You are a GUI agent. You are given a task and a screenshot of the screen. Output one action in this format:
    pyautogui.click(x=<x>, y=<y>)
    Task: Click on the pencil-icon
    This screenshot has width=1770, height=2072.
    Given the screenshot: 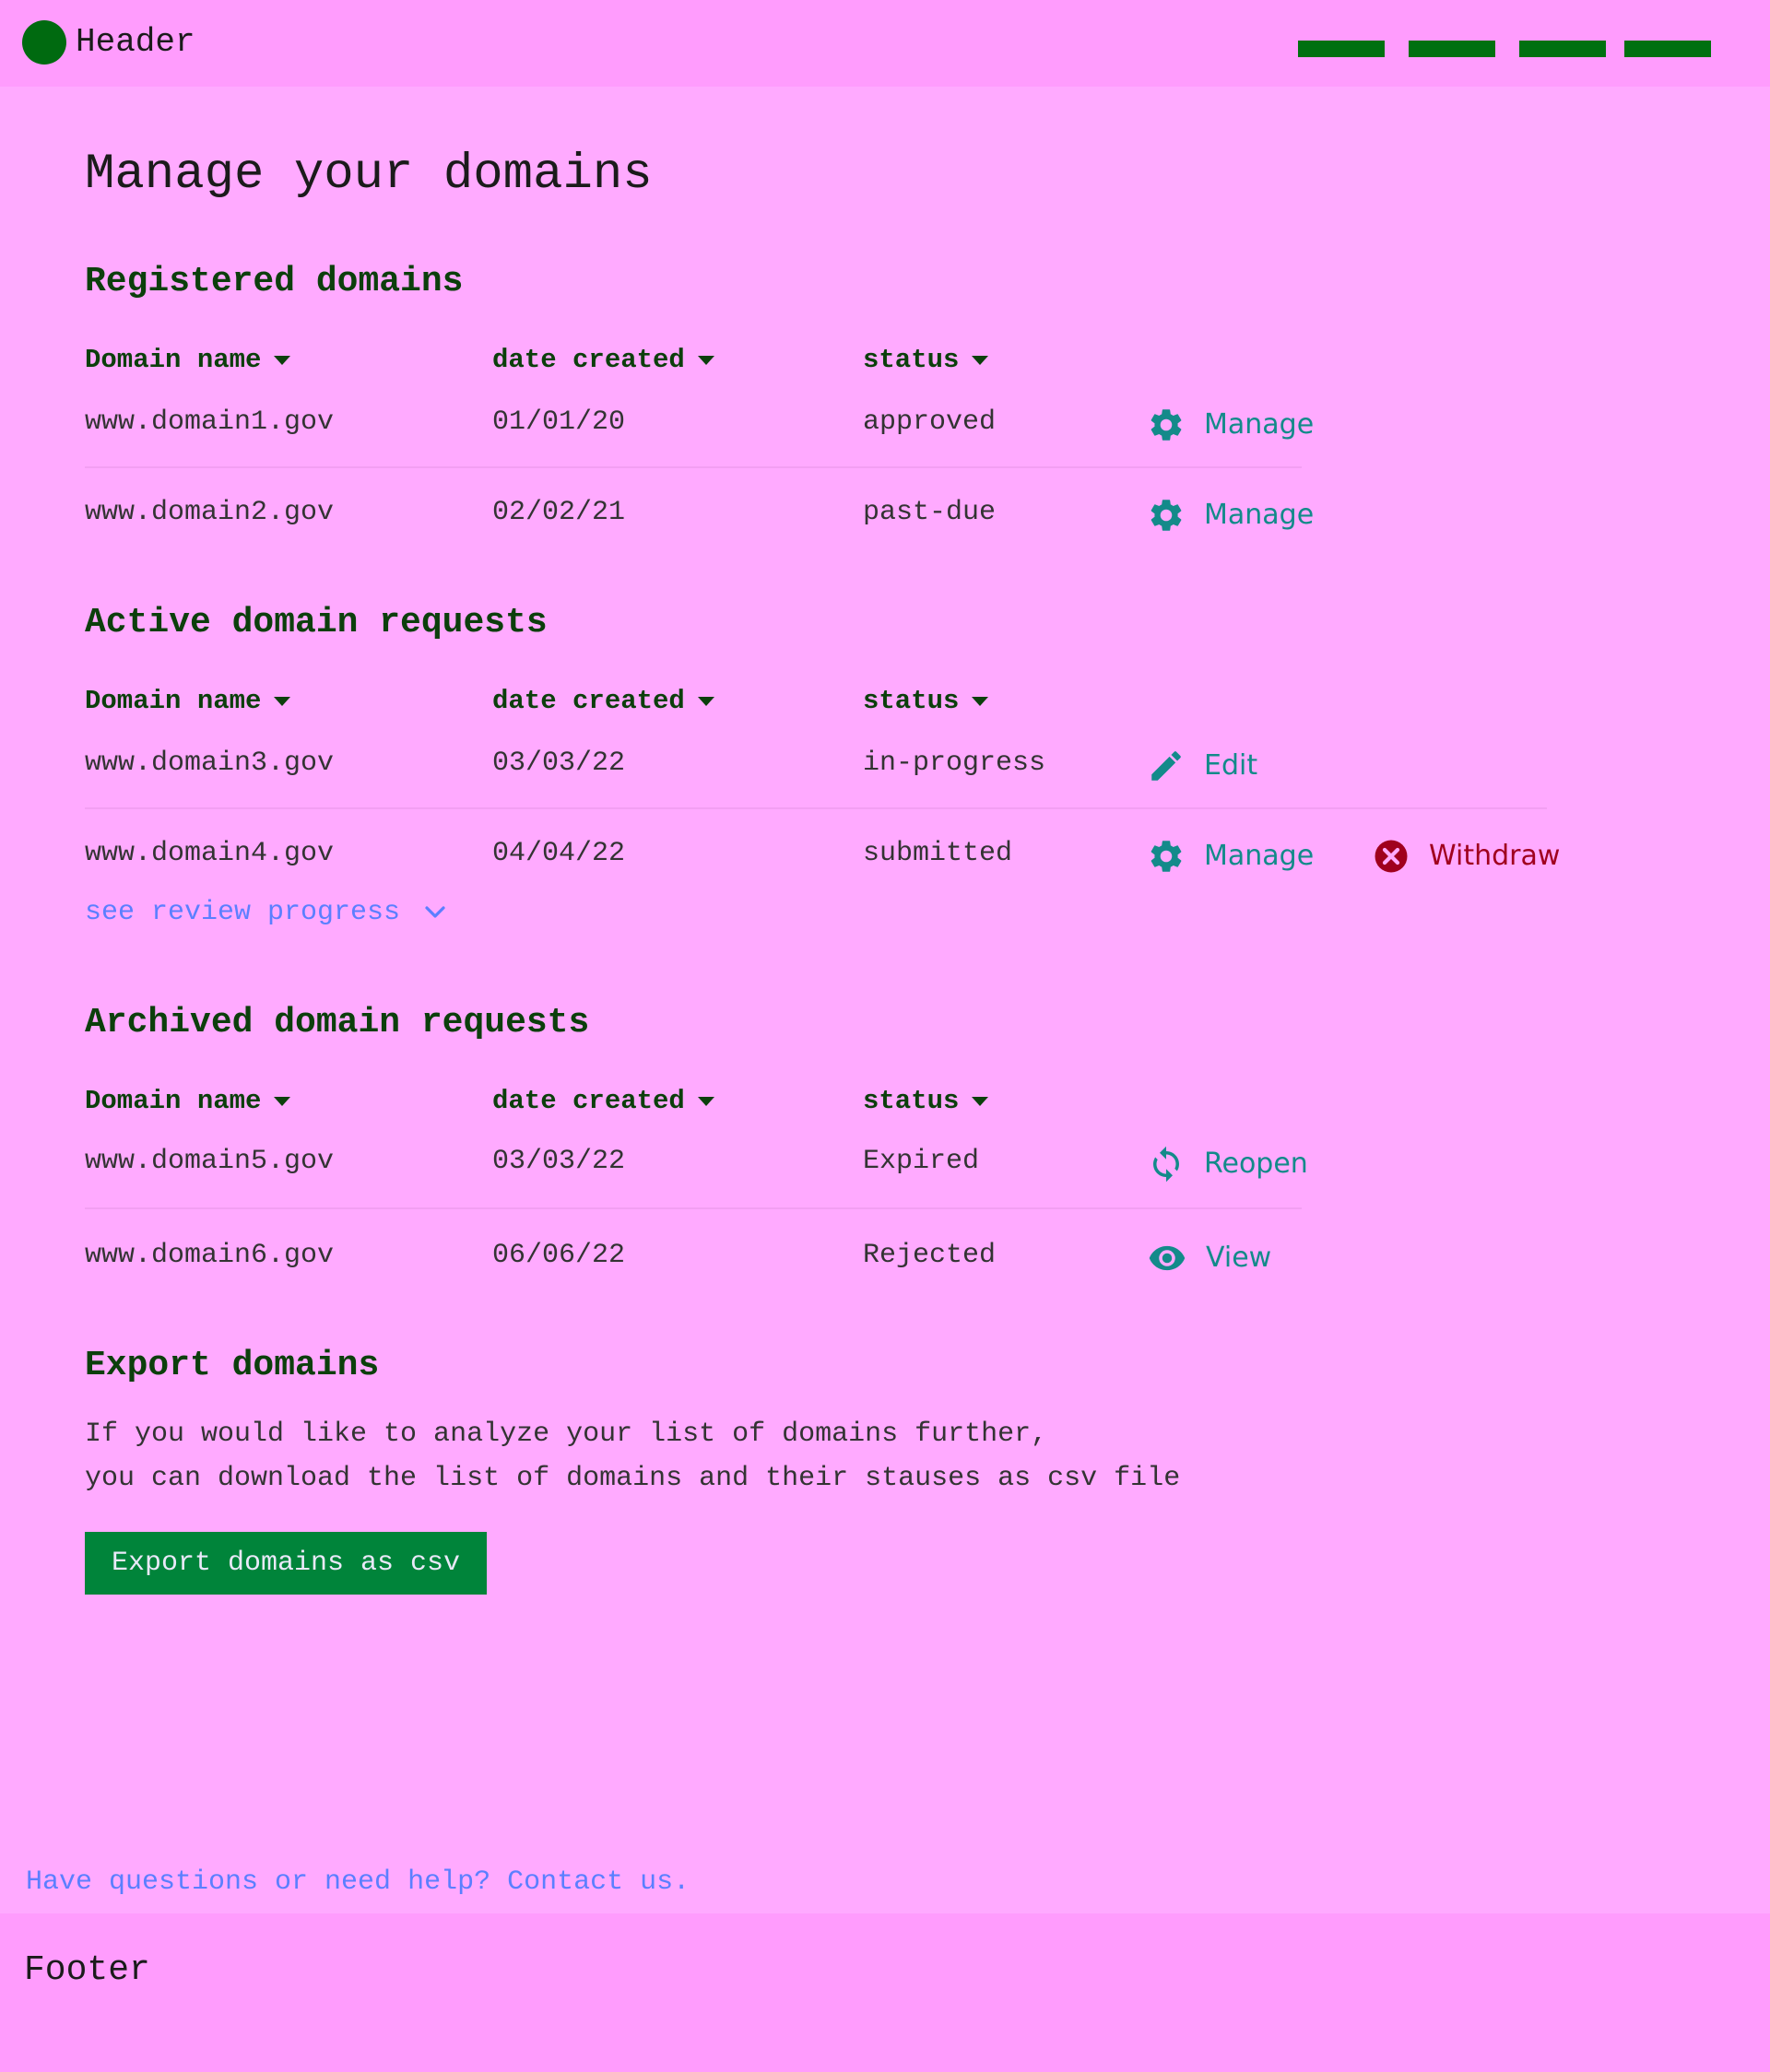 What is the action you would take?
    pyautogui.click(x=1166, y=766)
    